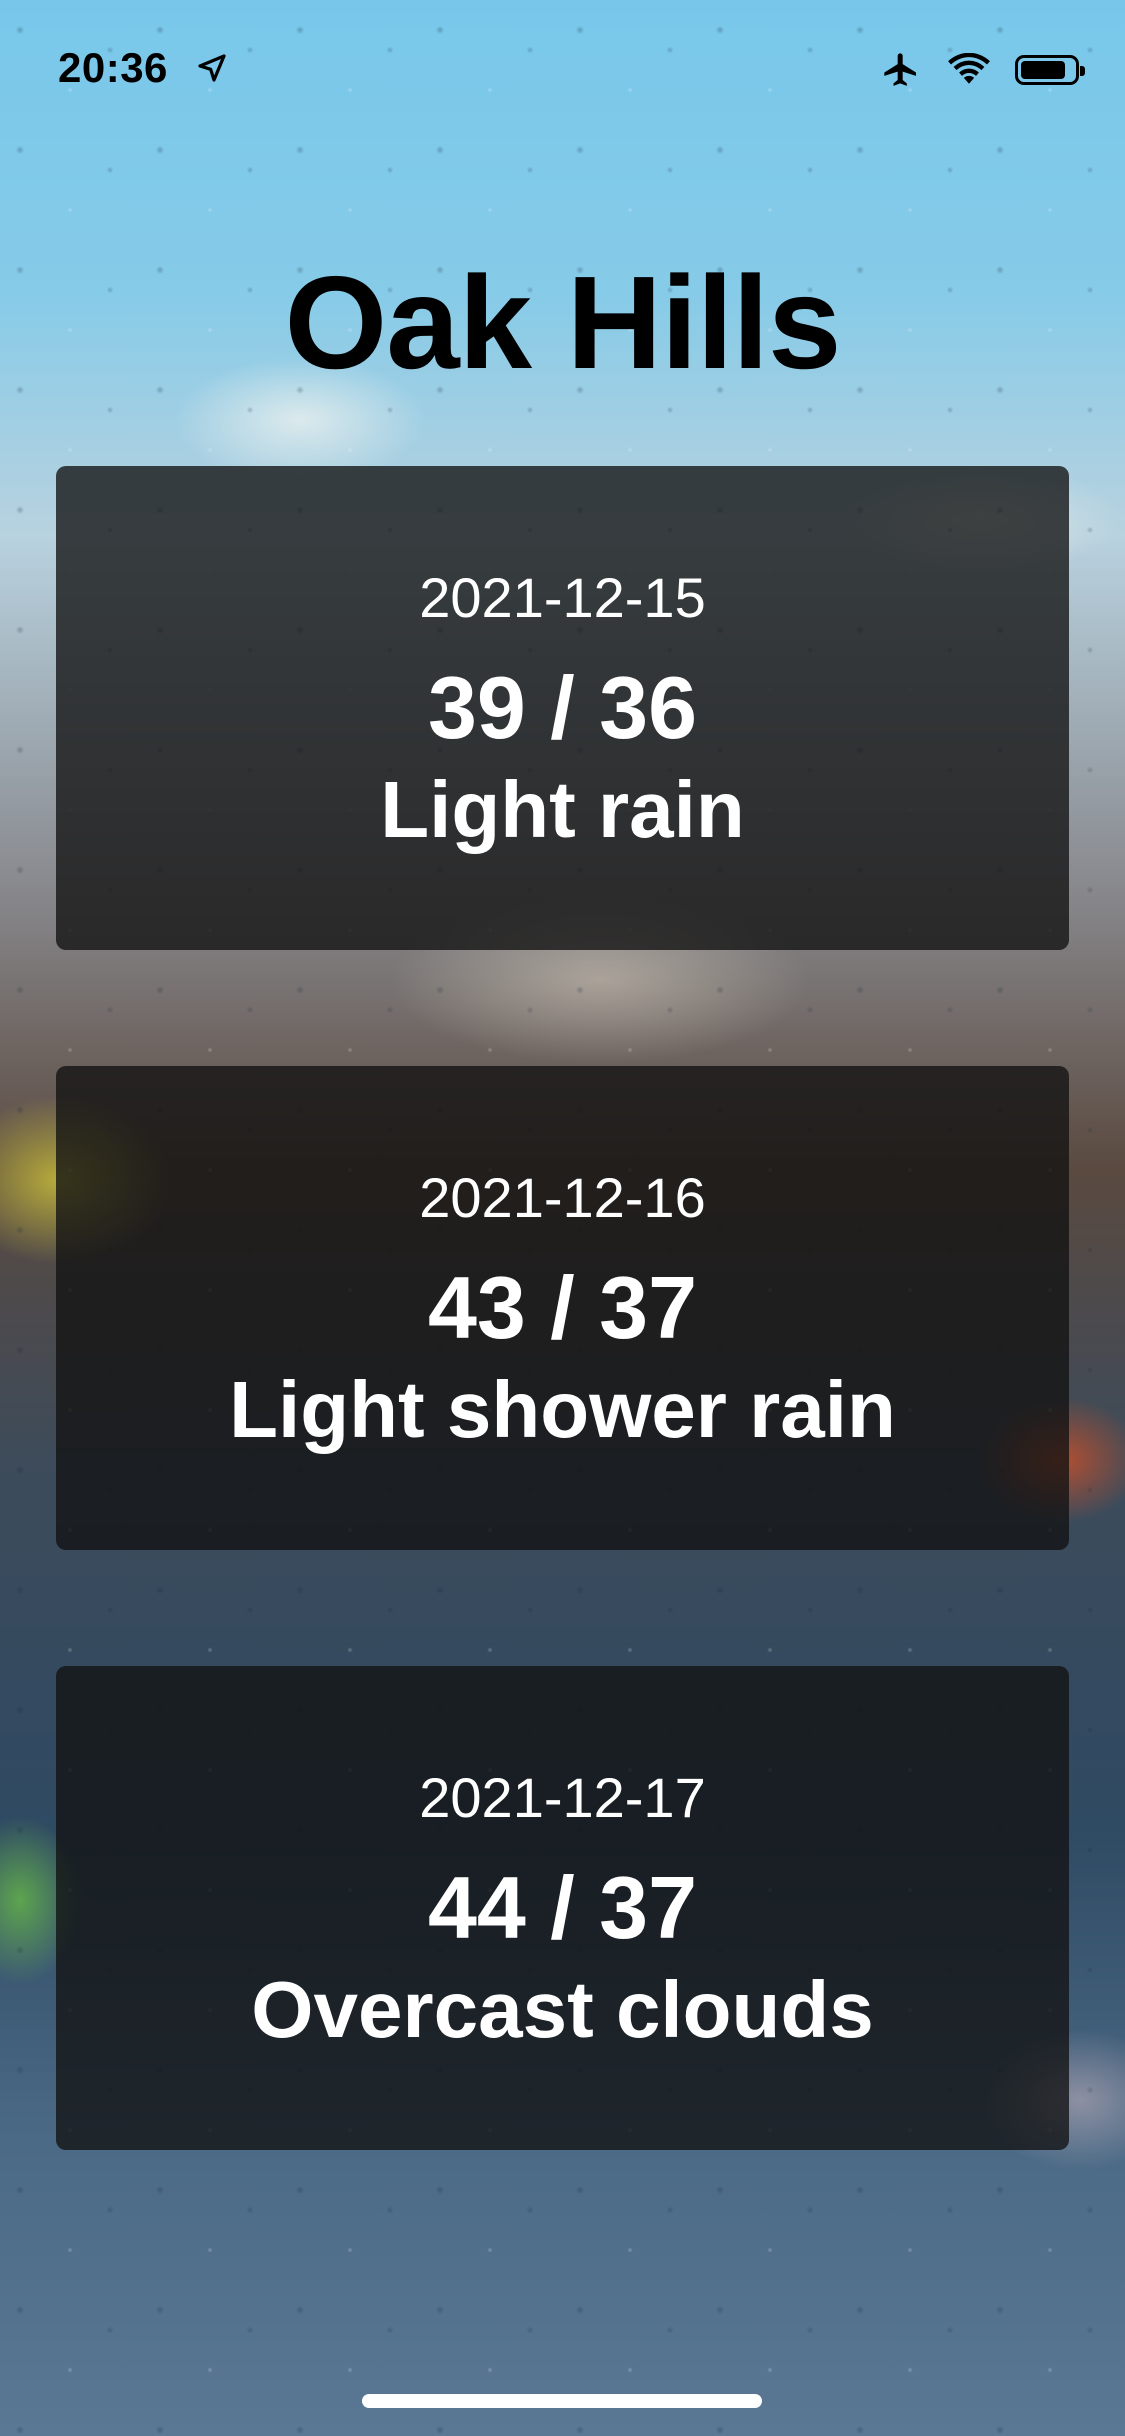 The image size is (1125, 2436). Describe the element at coordinates (562, 2009) in the screenshot. I see `forecast-description: Overcast clouds` at that location.